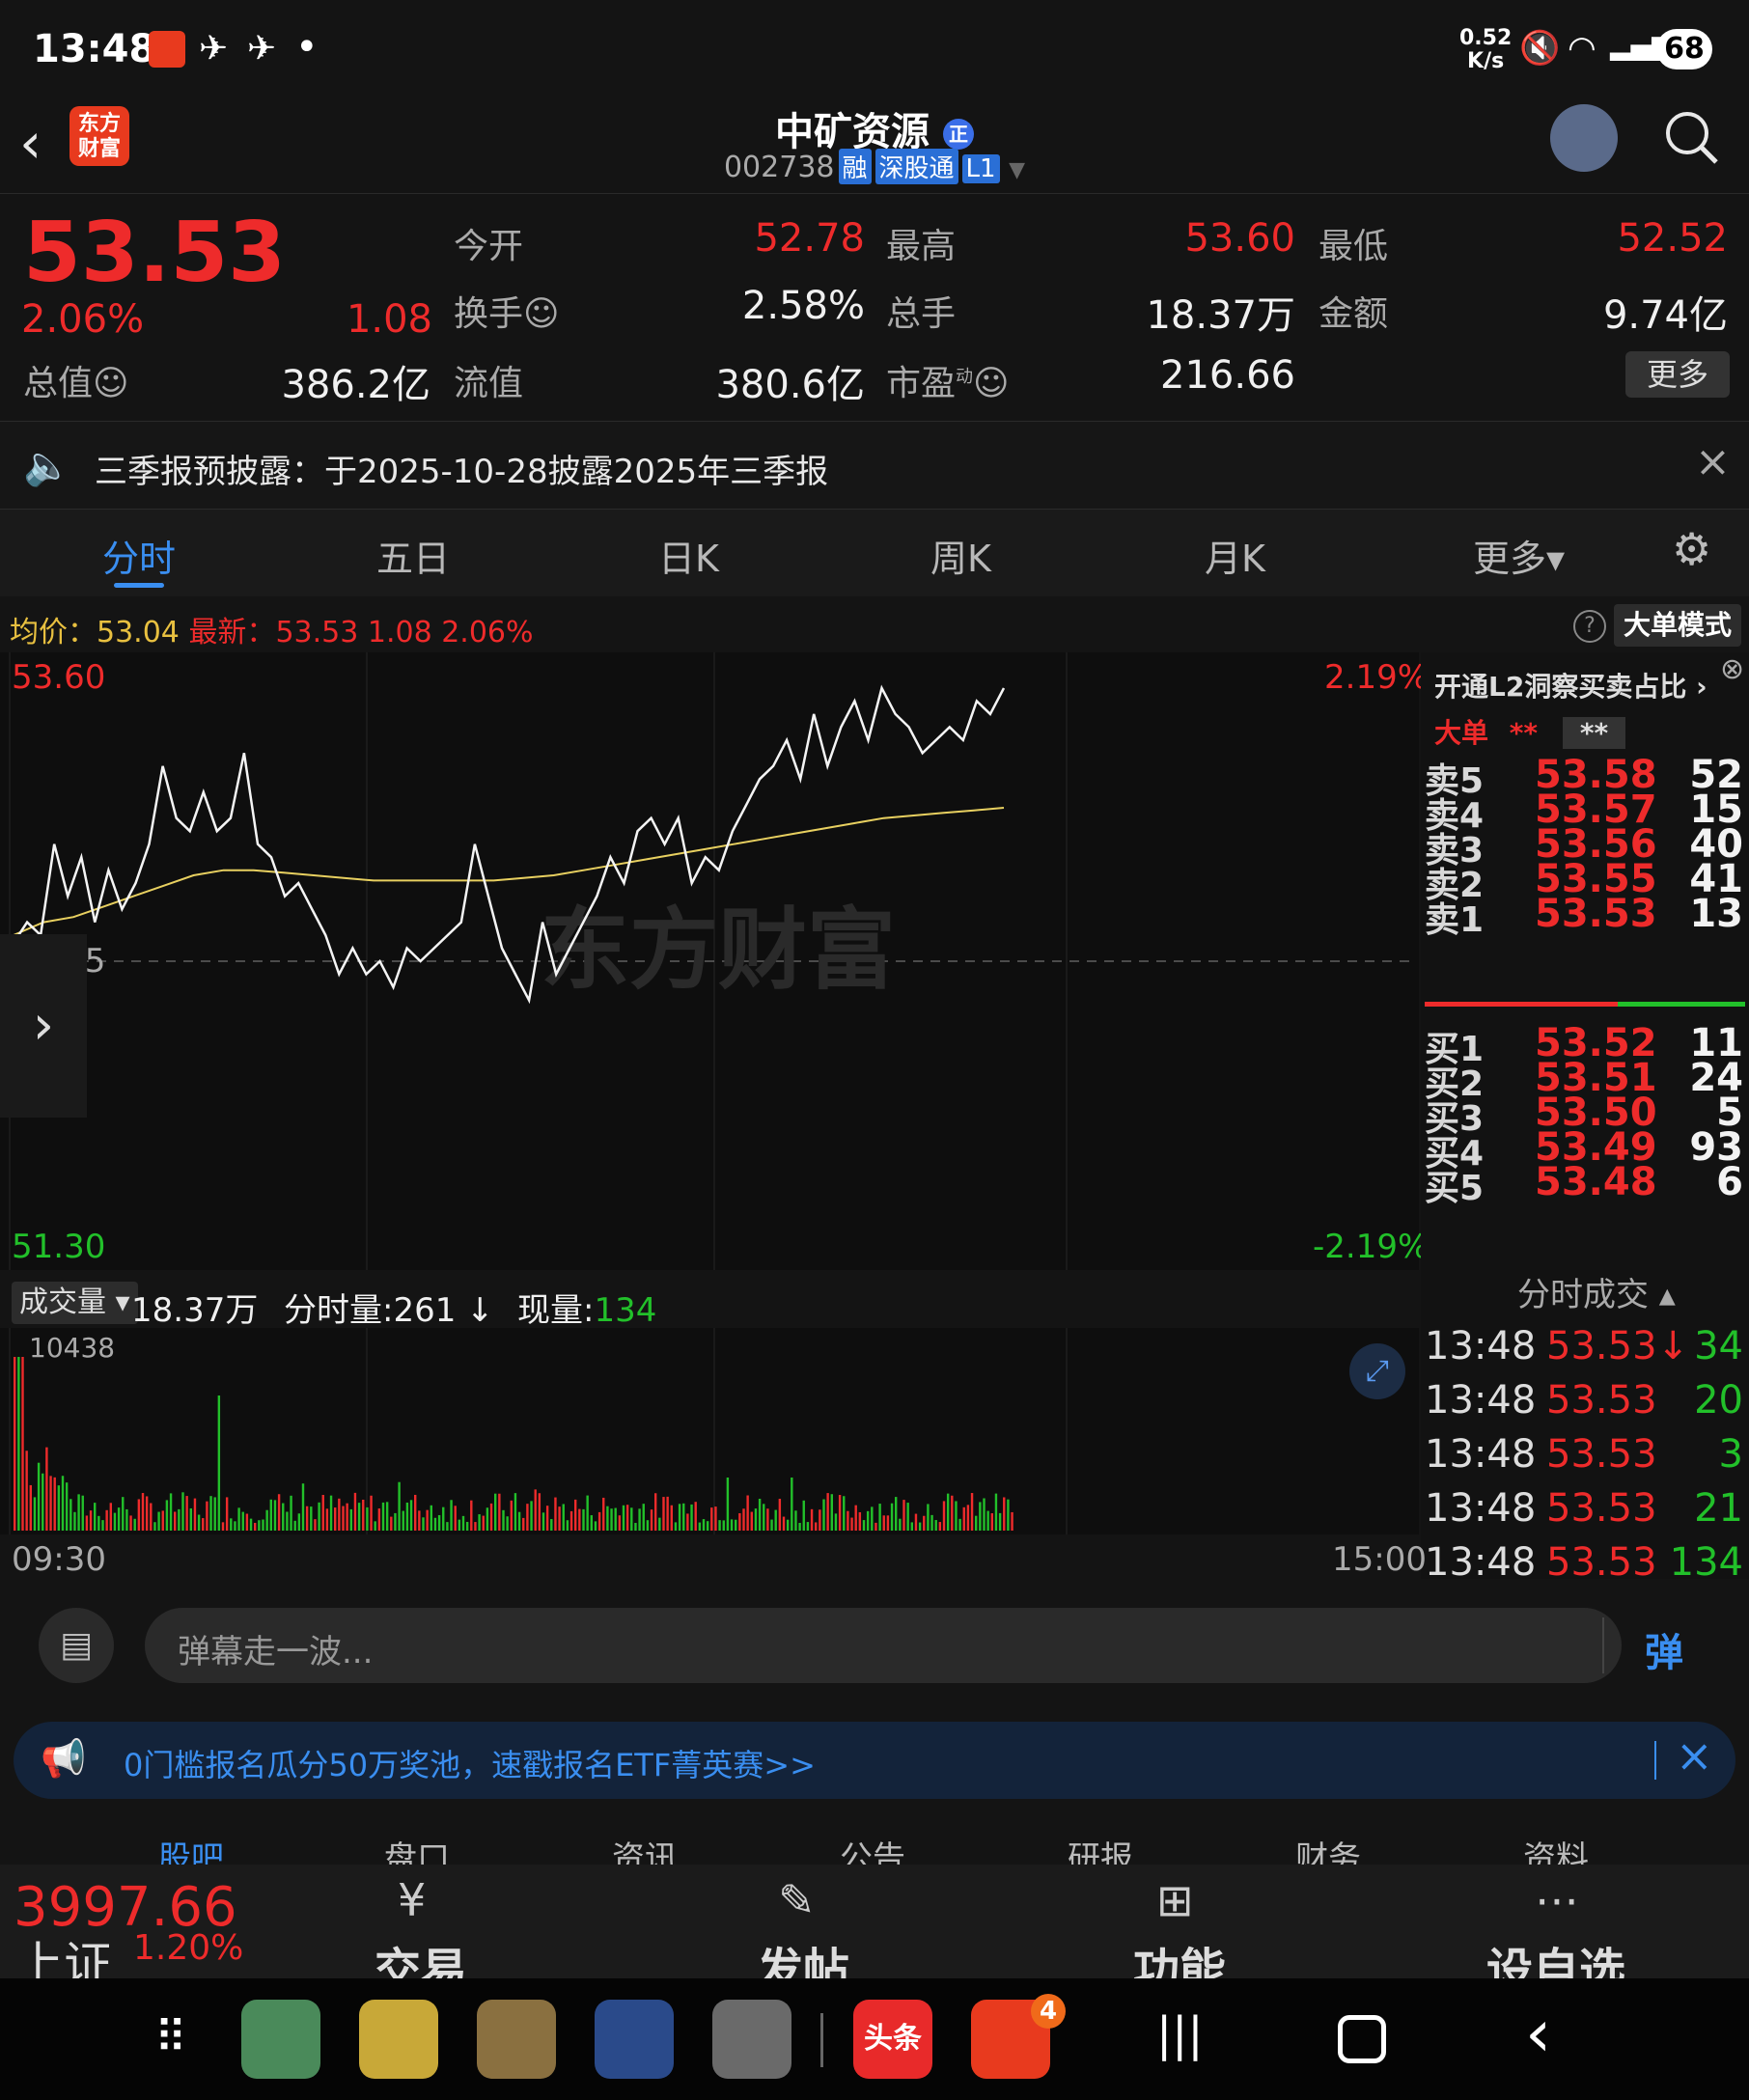  I want to click on pct-bottom-label: -2.19%, so click(1371, 1247).